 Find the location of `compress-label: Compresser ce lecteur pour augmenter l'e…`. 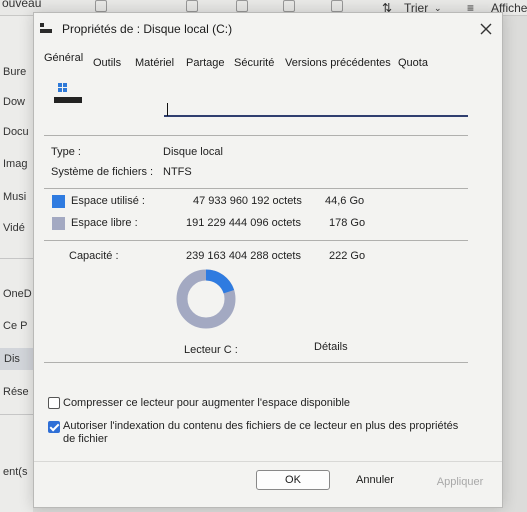

compress-label: Compresser ce lecteur pour augmenter l'e… is located at coordinates (207, 403).